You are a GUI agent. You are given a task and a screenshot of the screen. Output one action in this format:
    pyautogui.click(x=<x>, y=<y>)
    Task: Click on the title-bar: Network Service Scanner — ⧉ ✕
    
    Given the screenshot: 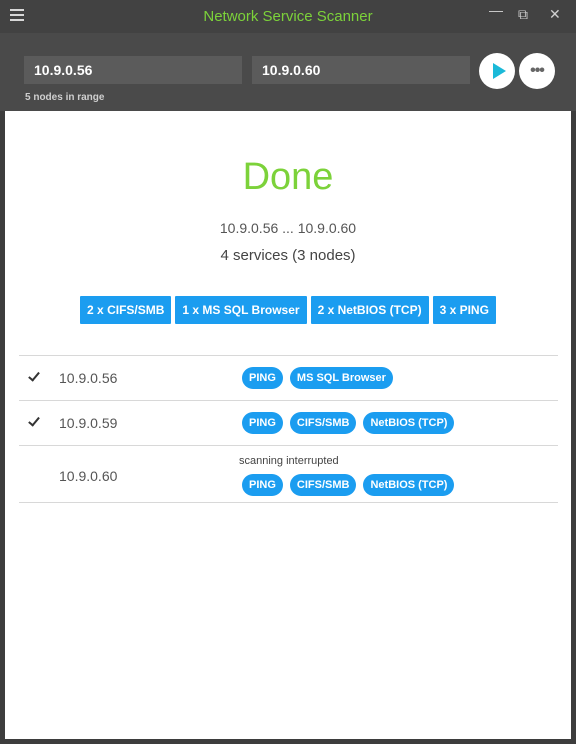 What is the action you would take?
    pyautogui.click(x=288, y=16)
    